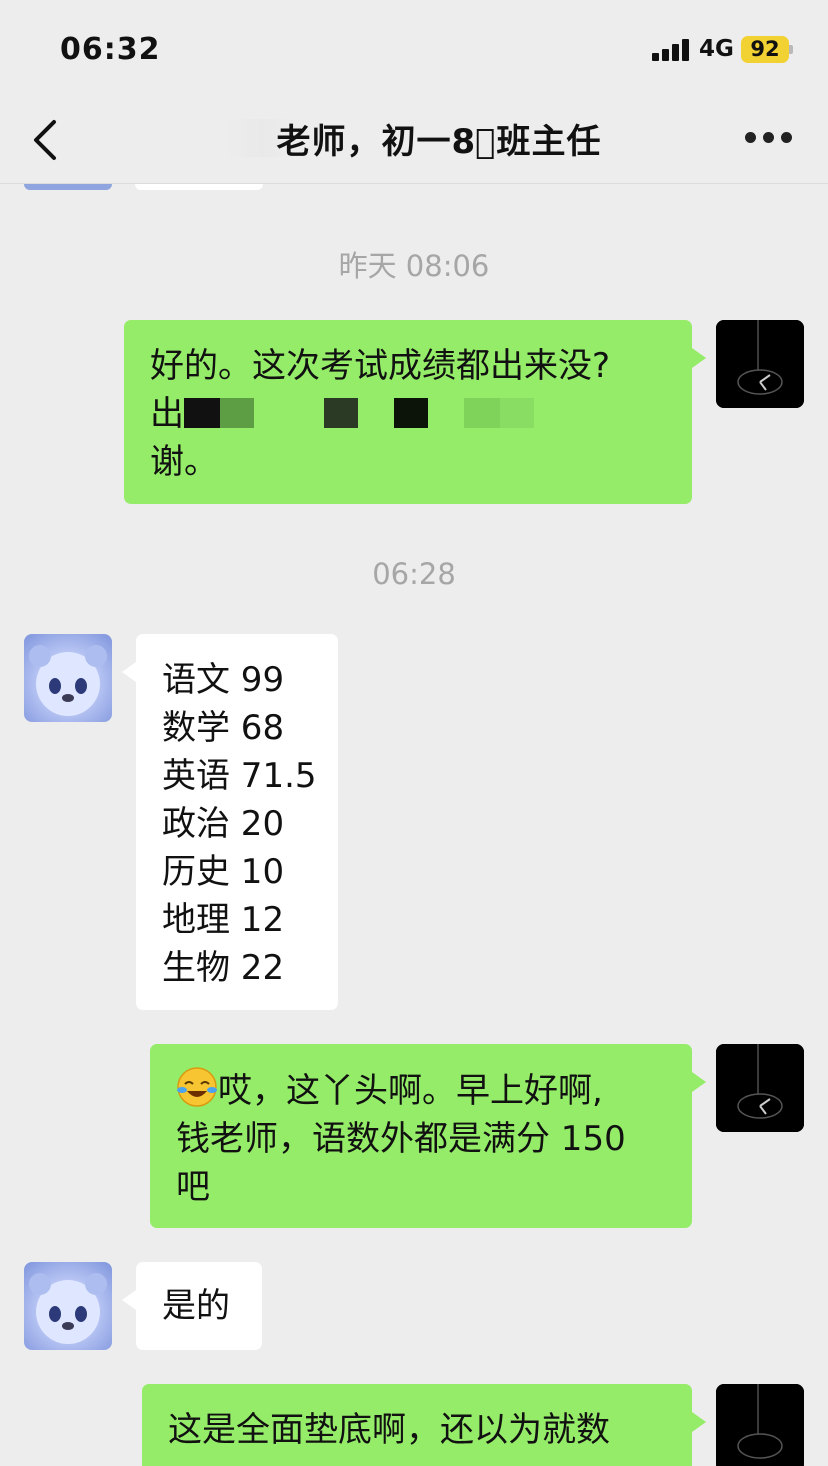 The width and height of the screenshot is (828, 1466). Describe the element at coordinates (401, 1139) in the screenshot. I see `message-text: 钱老师，语数外都是满分 150` at that location.